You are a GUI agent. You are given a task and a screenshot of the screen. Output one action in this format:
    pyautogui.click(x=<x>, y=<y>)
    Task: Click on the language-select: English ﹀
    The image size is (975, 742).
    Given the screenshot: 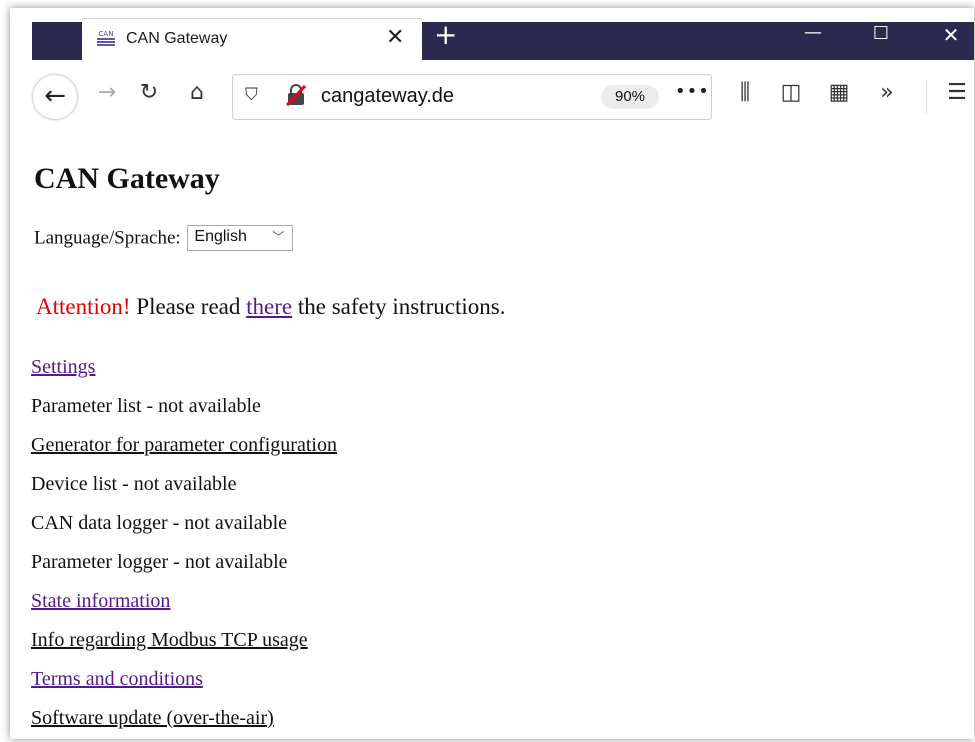 What is the action you would take?
    pyautogui.click(x=240, y=238)
    